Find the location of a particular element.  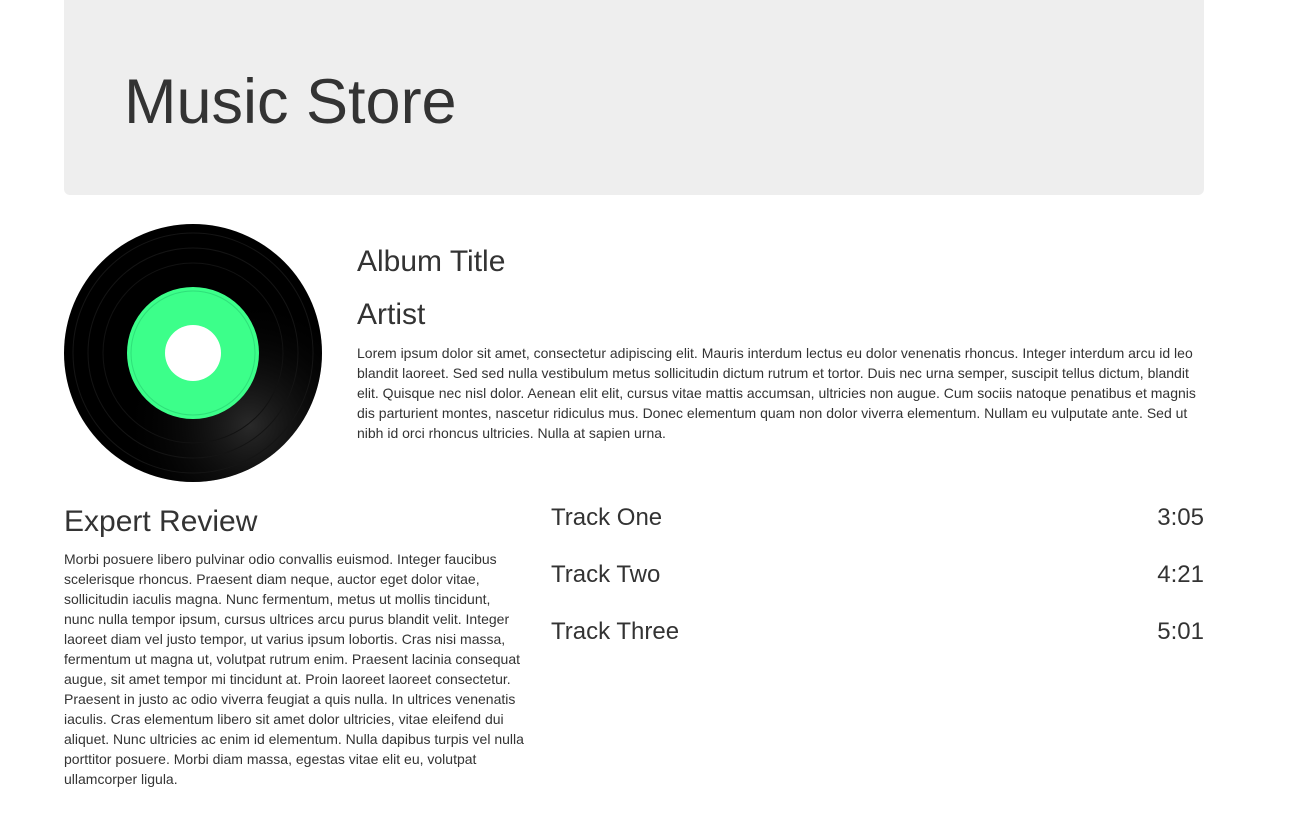

album-title: Album Title is located at coordinates (431, 261).